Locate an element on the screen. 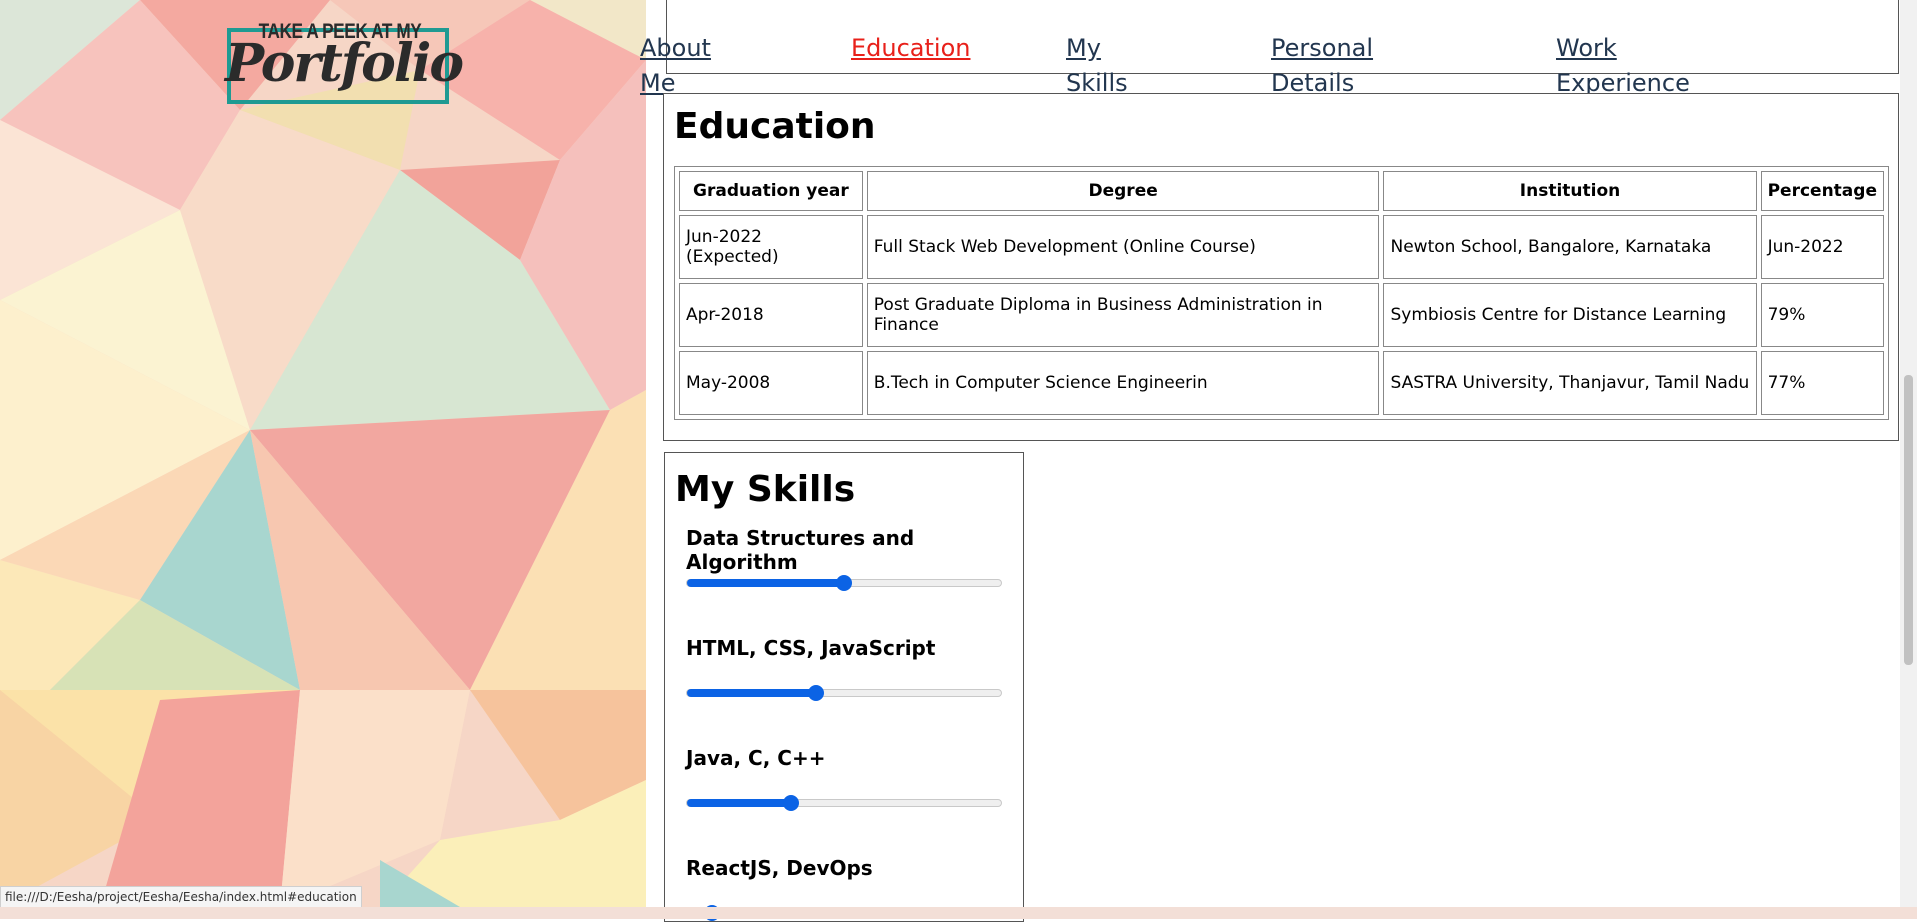 The width and height of the screenshot is (1917, 922). nav-link-work-experience: Work Experience is located at coordinates (1623, 66).